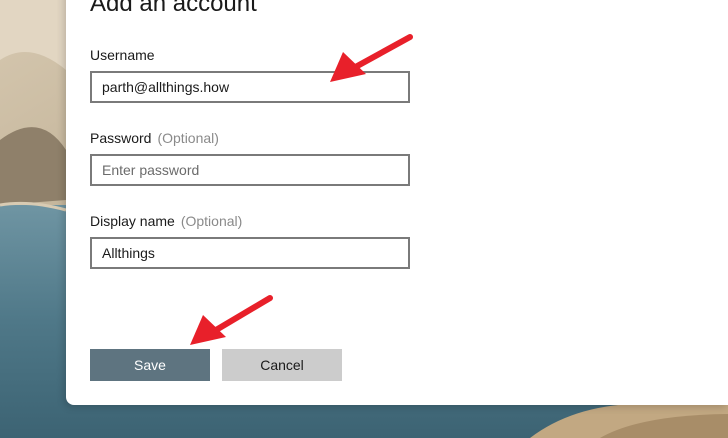 This screenshot has width=728, height=438. What do you see at coordinates (250, 170) in the screenshot?
I see `password-input: Enter password` at bounding box center [250, 170].